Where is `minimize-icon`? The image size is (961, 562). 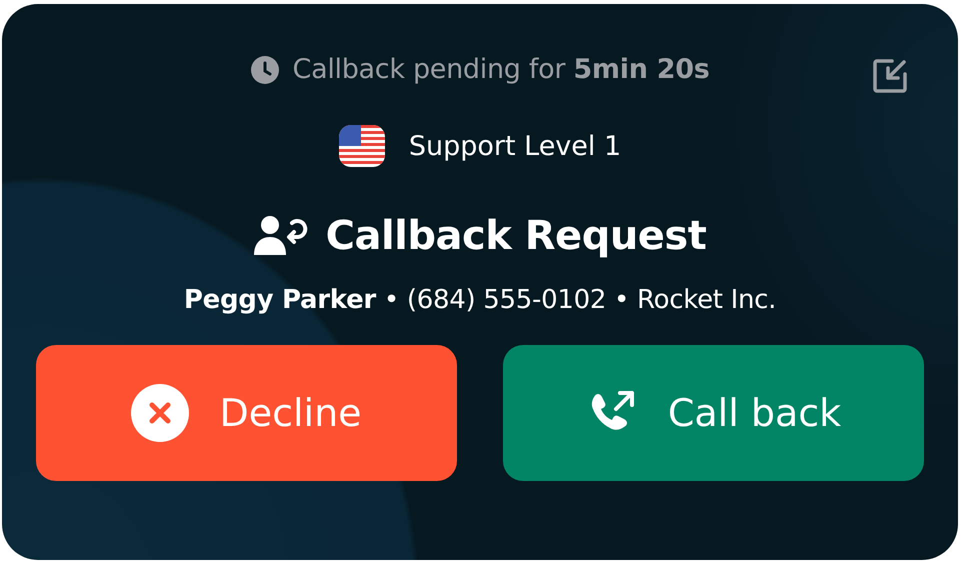
minimize-icon is located at coordinates (890, 76).